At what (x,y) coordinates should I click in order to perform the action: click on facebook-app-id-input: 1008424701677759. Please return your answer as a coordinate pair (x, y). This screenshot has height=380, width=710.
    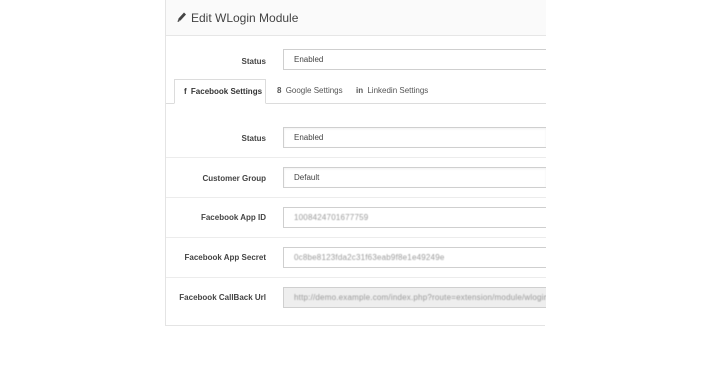
    Looking at the image, I should click on (414, 217).